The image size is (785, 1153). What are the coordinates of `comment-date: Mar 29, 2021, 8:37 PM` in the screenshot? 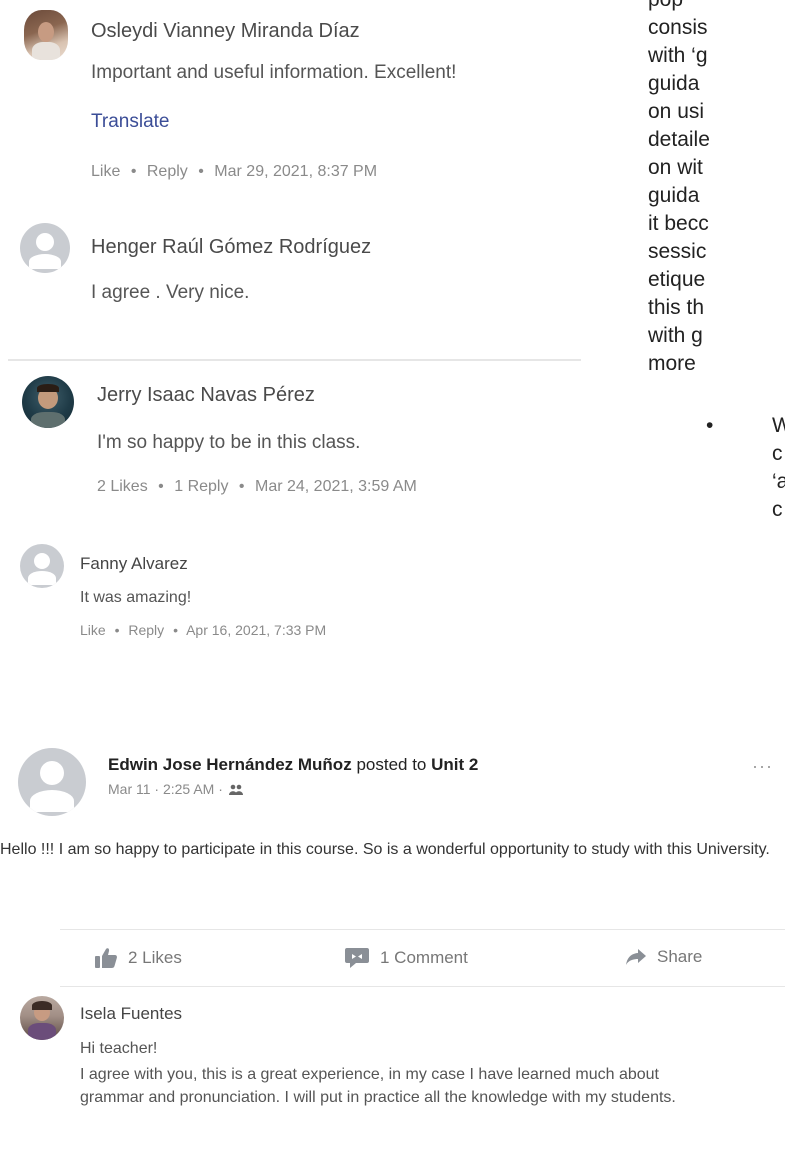 It's located at (296, 171).